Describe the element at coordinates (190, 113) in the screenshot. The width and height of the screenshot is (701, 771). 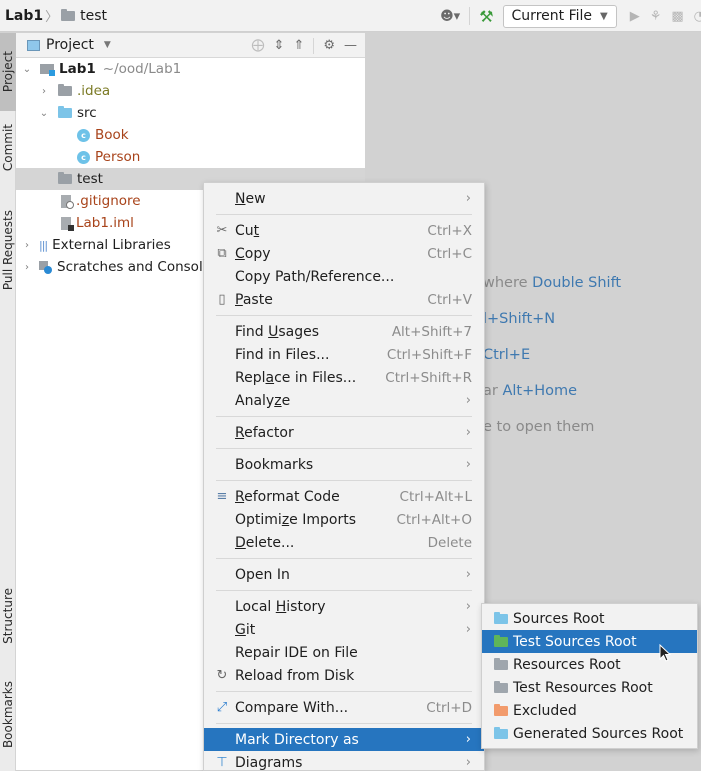
I see `tree-row-src: ⌄ src` at that location.